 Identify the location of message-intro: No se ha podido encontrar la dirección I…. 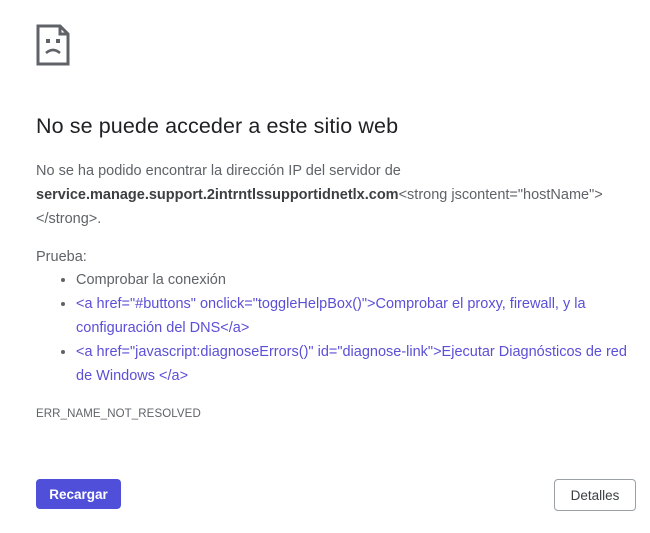
(218, 171).